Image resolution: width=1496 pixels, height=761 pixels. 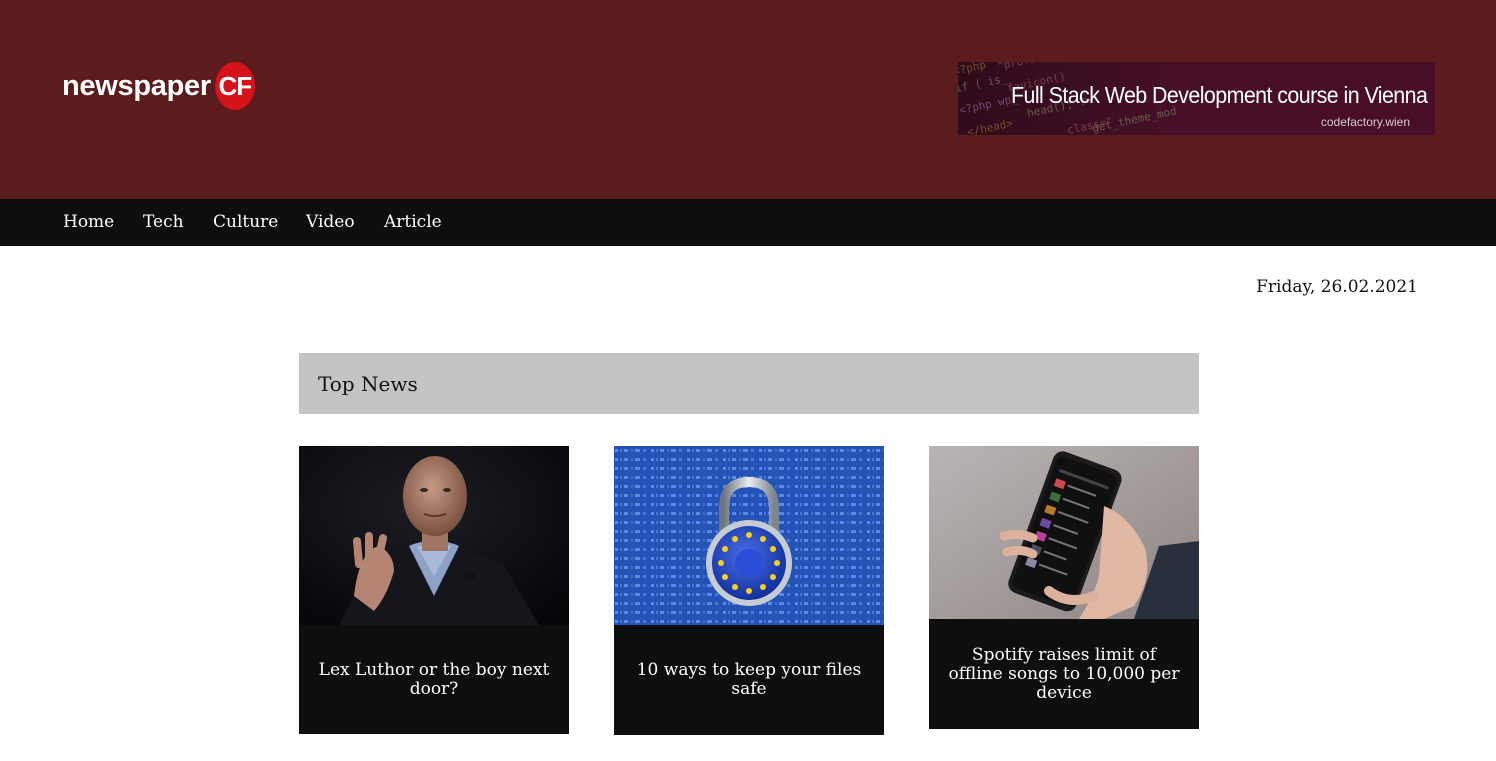 I want to click on news-card: Lex Luthor or the boy next door?, so click(x=434, y=590).